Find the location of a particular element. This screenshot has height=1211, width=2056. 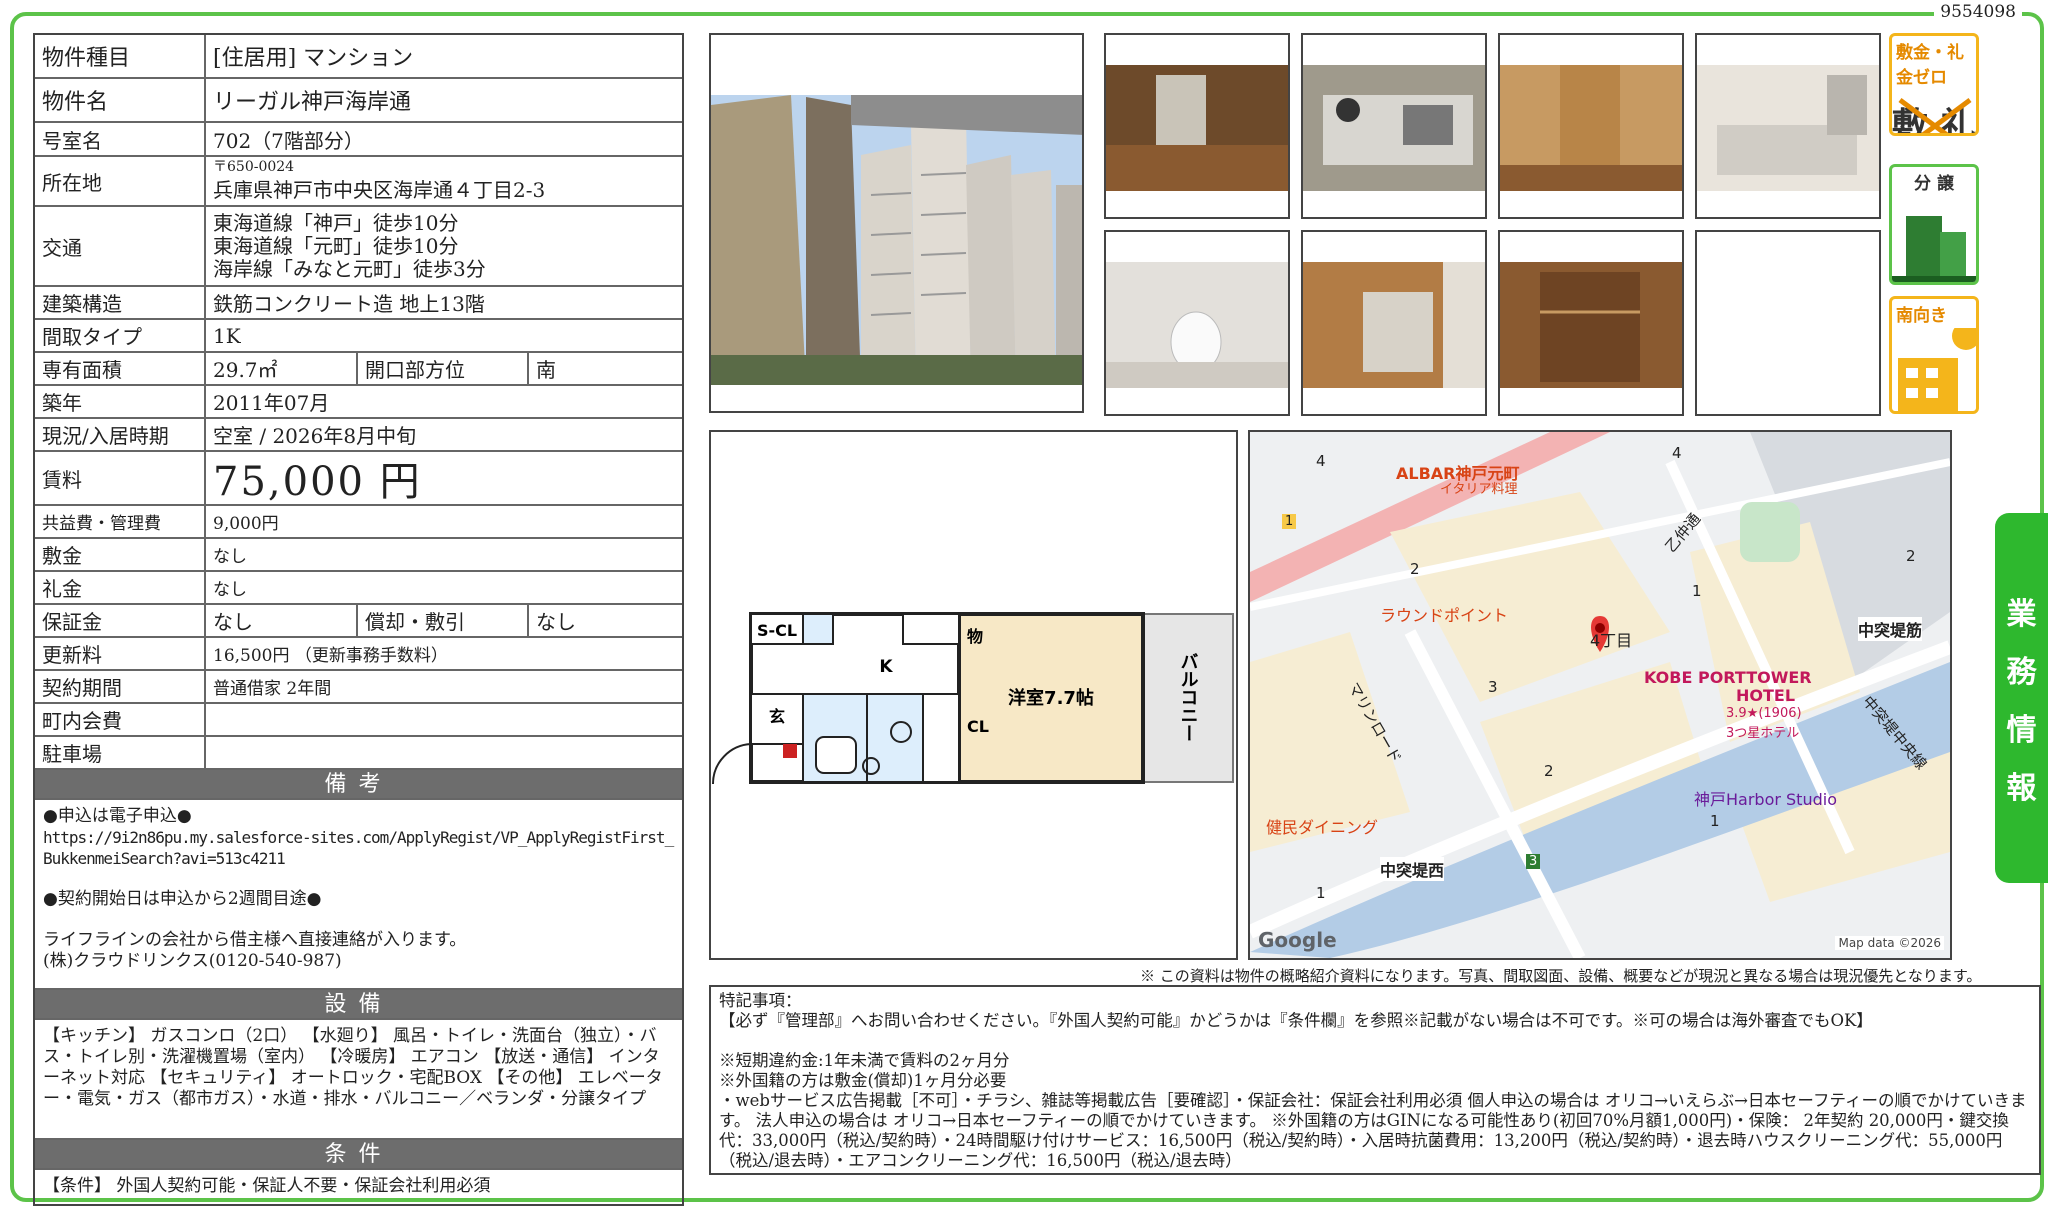

interior-photo-storage is located at coordinates (1591, 323).